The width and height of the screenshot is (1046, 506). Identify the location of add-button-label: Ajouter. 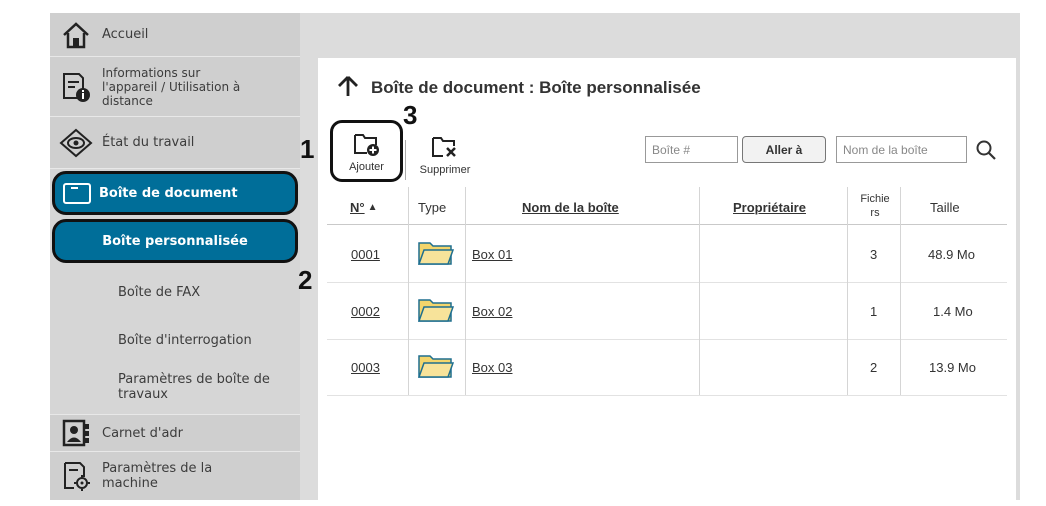
(366, 167).